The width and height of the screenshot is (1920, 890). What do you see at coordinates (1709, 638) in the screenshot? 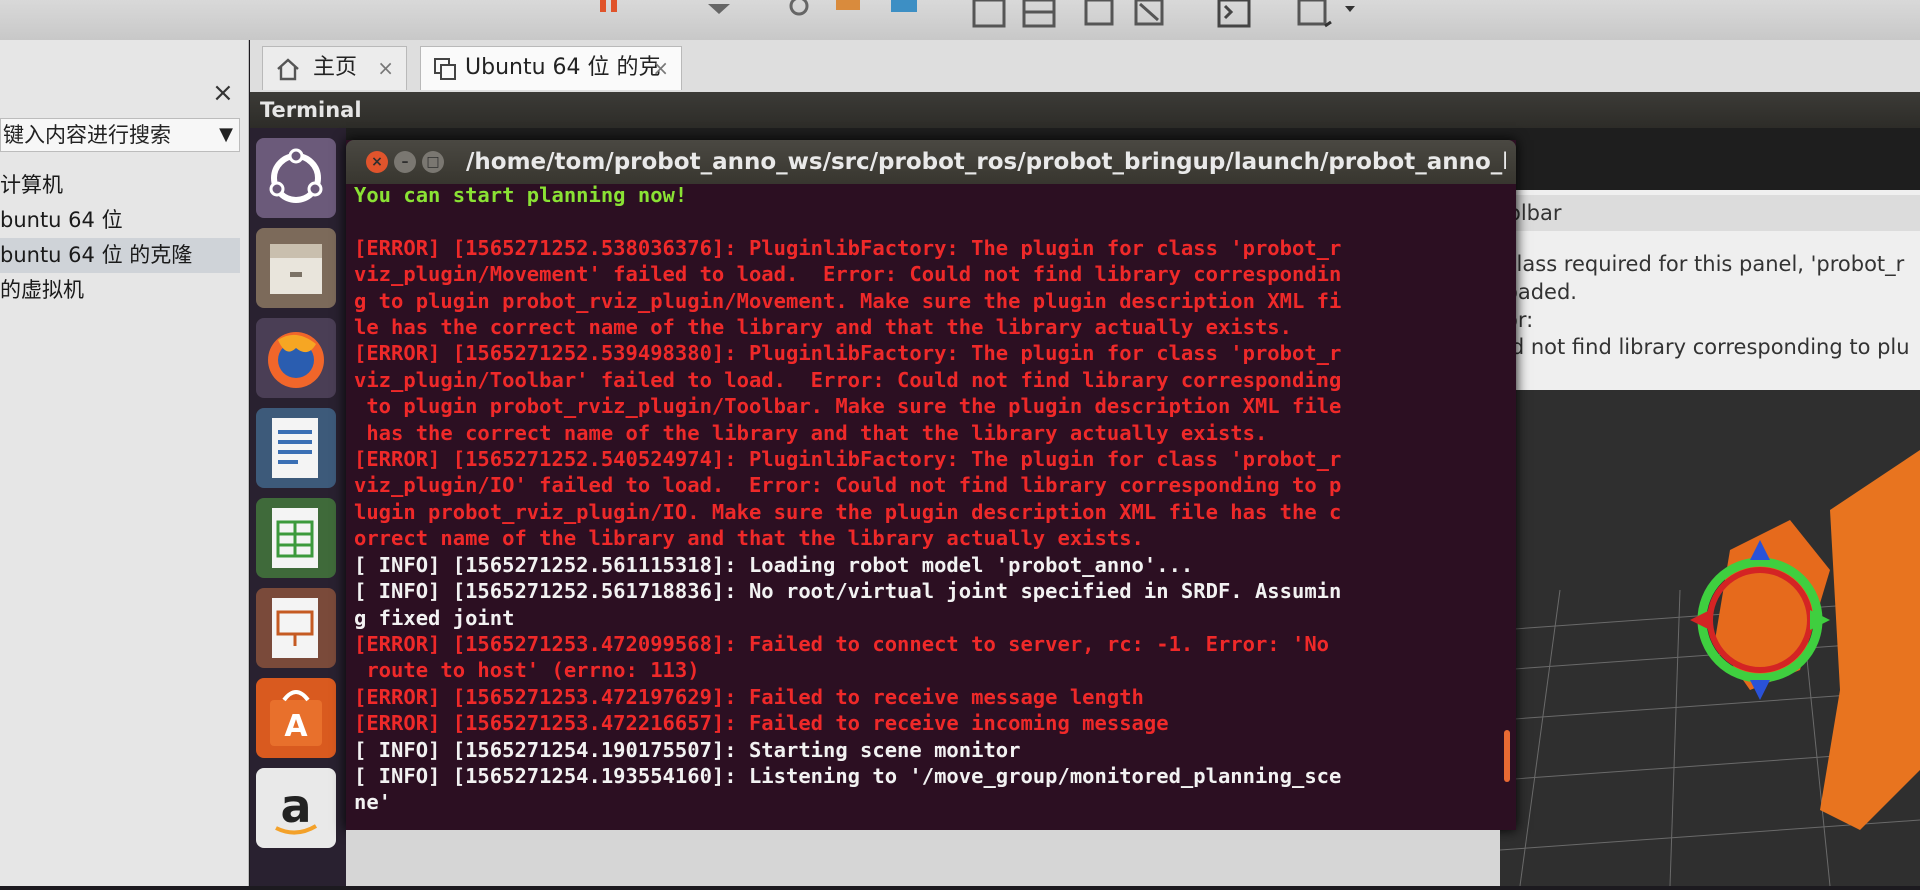
I see `rviz-3d-view` at bounding box center [1709, 638].